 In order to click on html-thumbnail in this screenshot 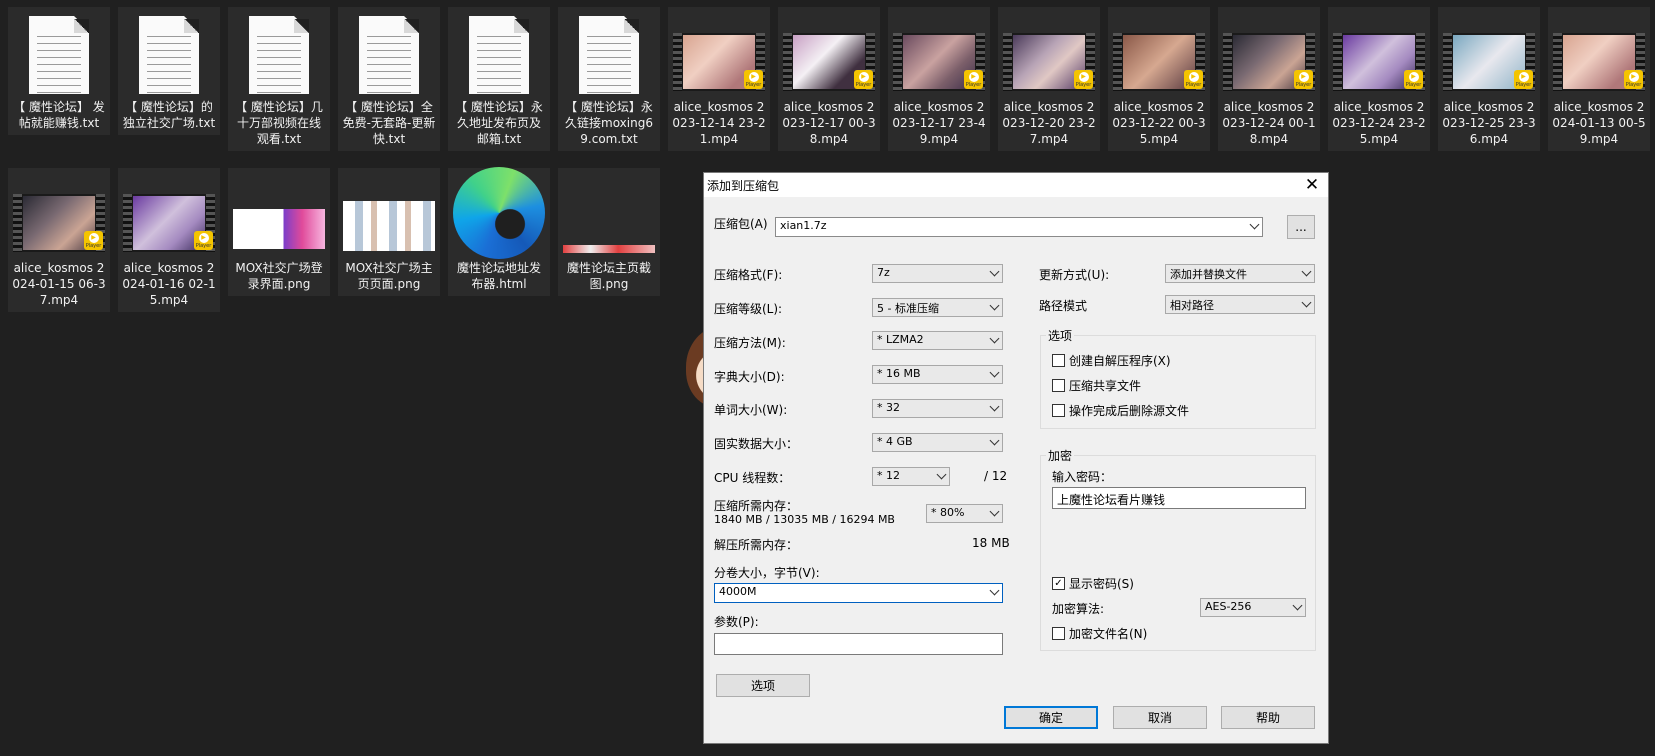, I will do `click(499, 213)`.